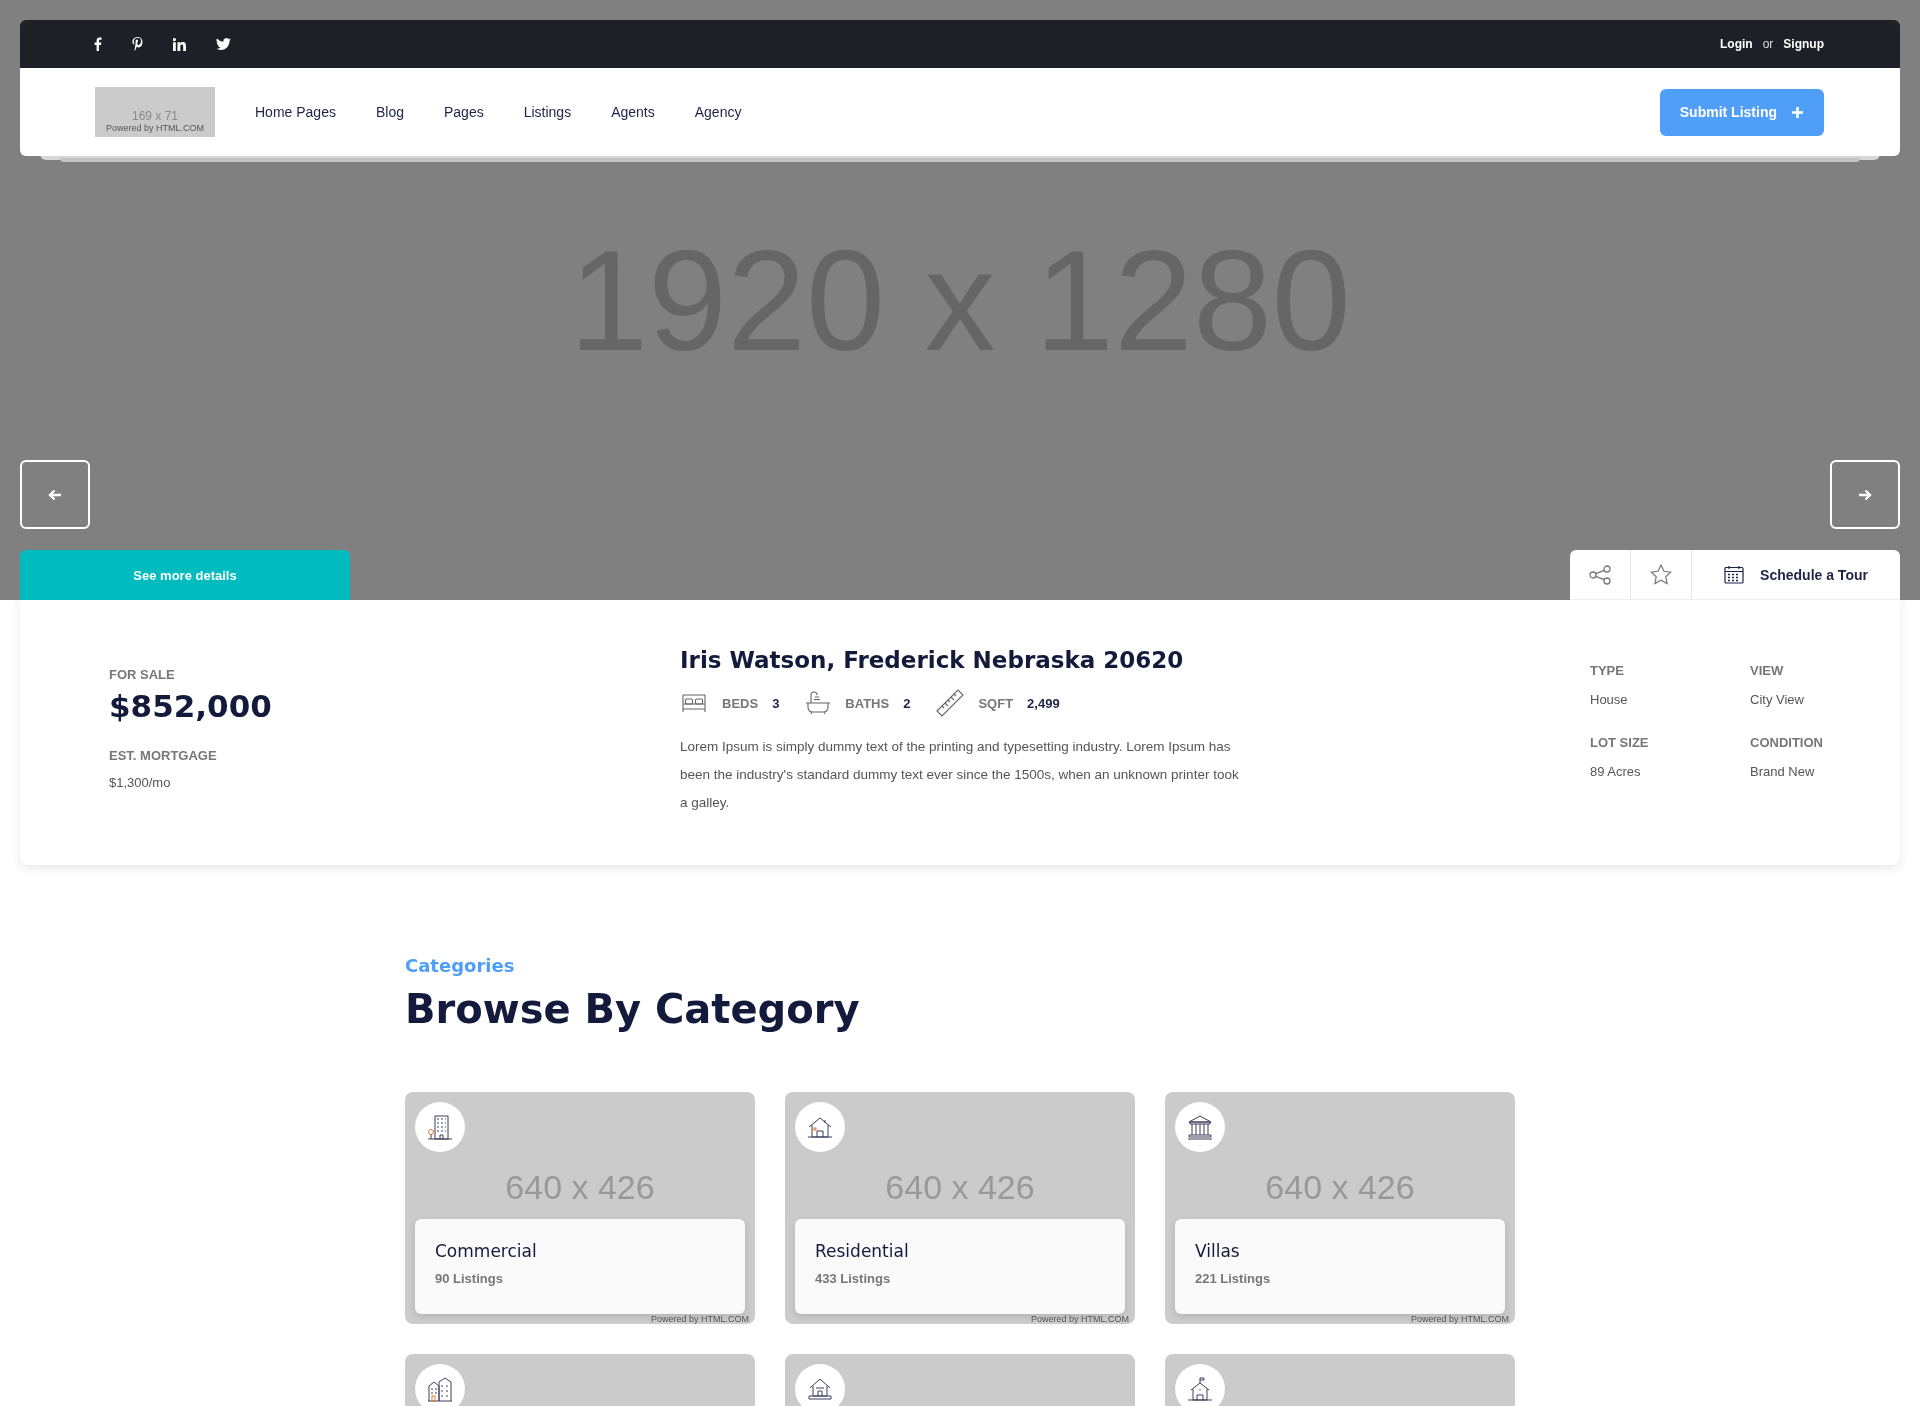  What do you see at coordinates (1736, 44) in the screenshot?
I see `login-link: Login` at bounding box center [1736, 44].